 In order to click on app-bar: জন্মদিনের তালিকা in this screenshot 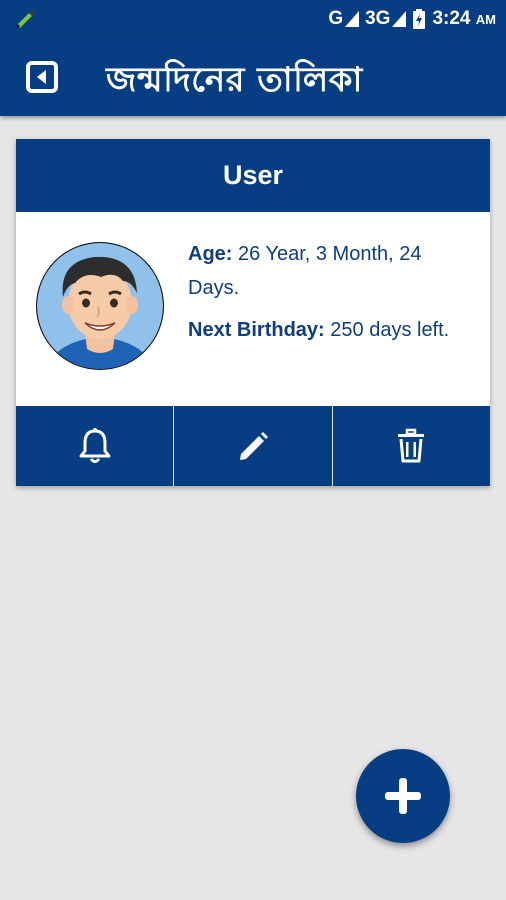, I will do `click(253, 76)`.